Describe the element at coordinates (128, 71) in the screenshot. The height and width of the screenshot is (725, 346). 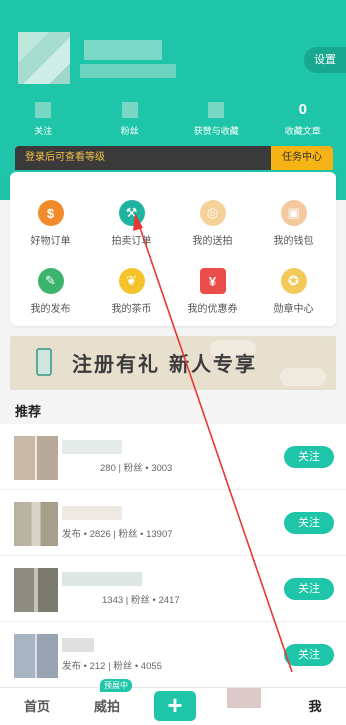
I see `user-subtitle-blurred` at that location.